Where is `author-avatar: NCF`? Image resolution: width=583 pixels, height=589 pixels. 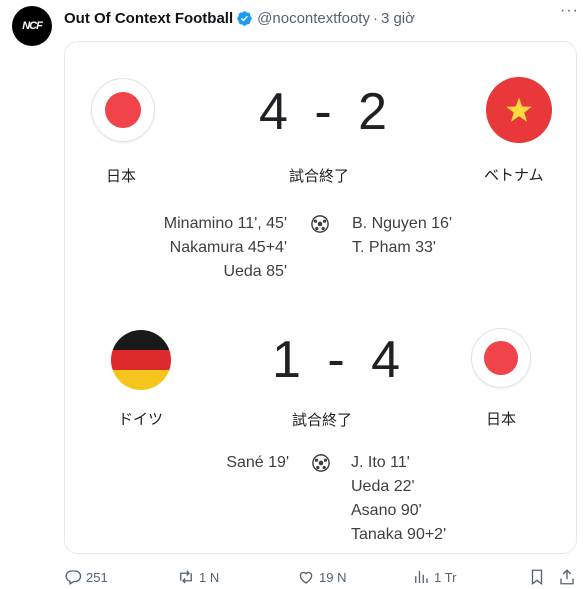 author-avatar: NCF is located at coordinates (32, 26).